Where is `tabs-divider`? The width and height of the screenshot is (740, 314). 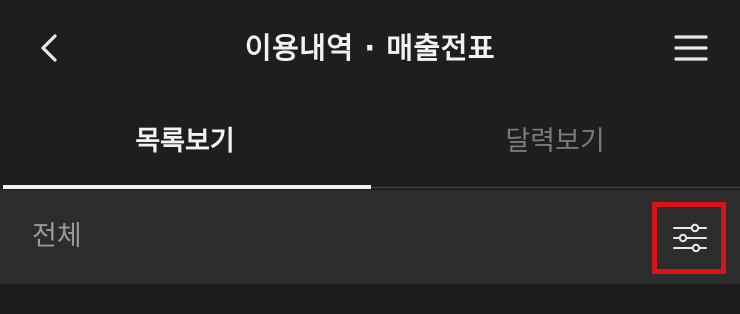 tabs-divider is located at coordinates (555, 187).